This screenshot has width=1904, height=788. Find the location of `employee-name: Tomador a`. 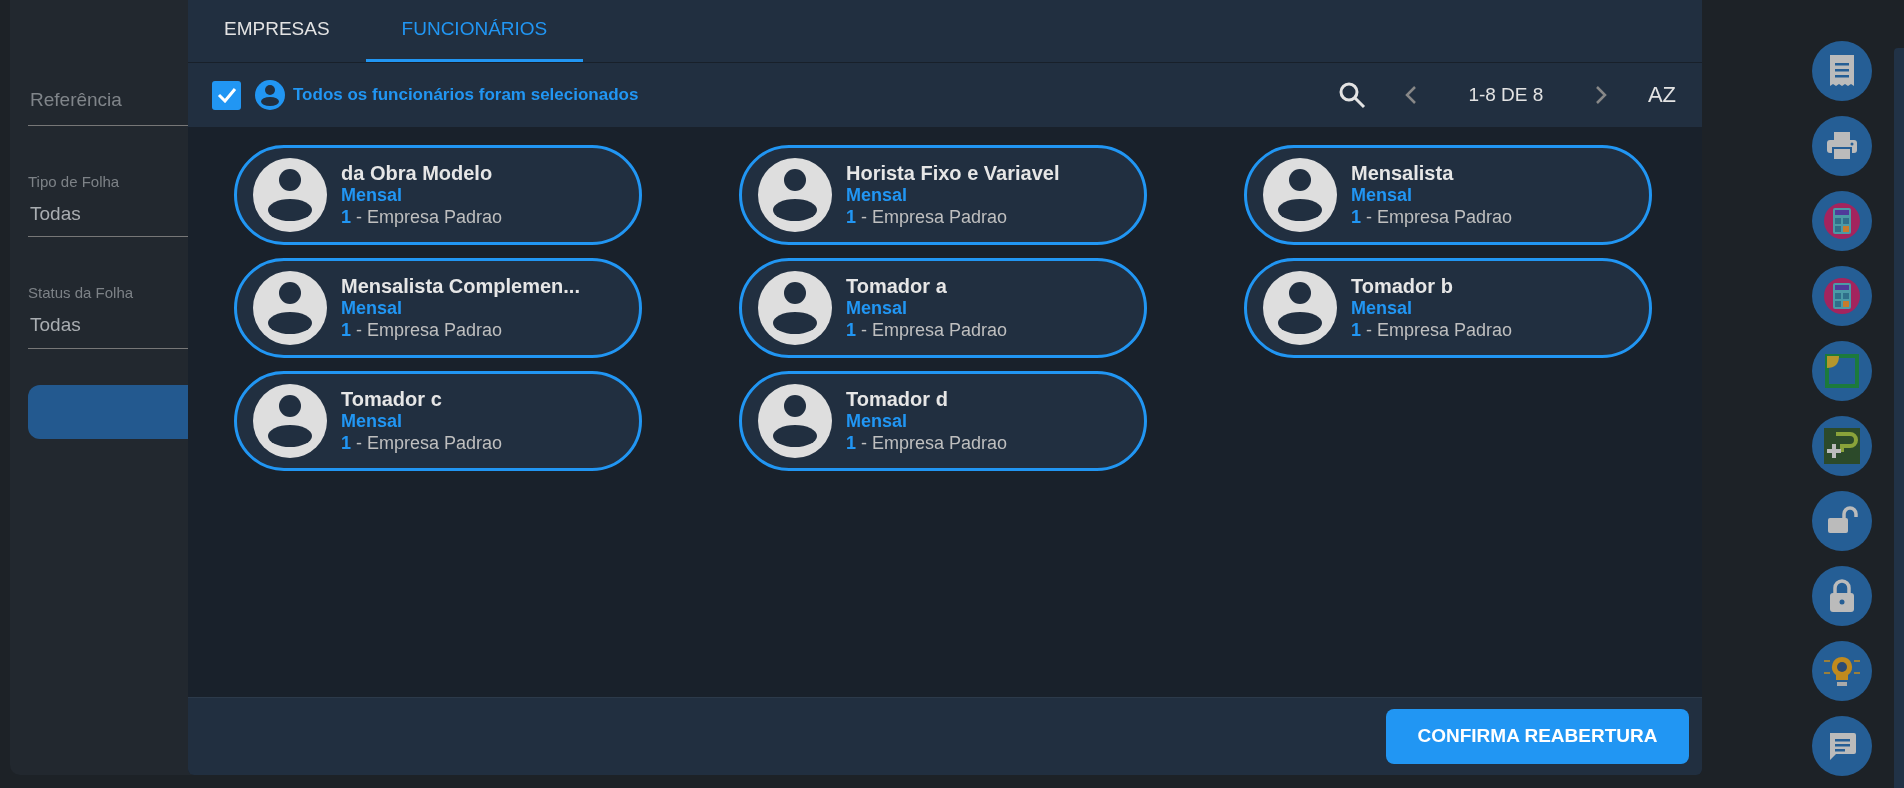

employee-name: Tomador a is located at coordinates (897, 286).